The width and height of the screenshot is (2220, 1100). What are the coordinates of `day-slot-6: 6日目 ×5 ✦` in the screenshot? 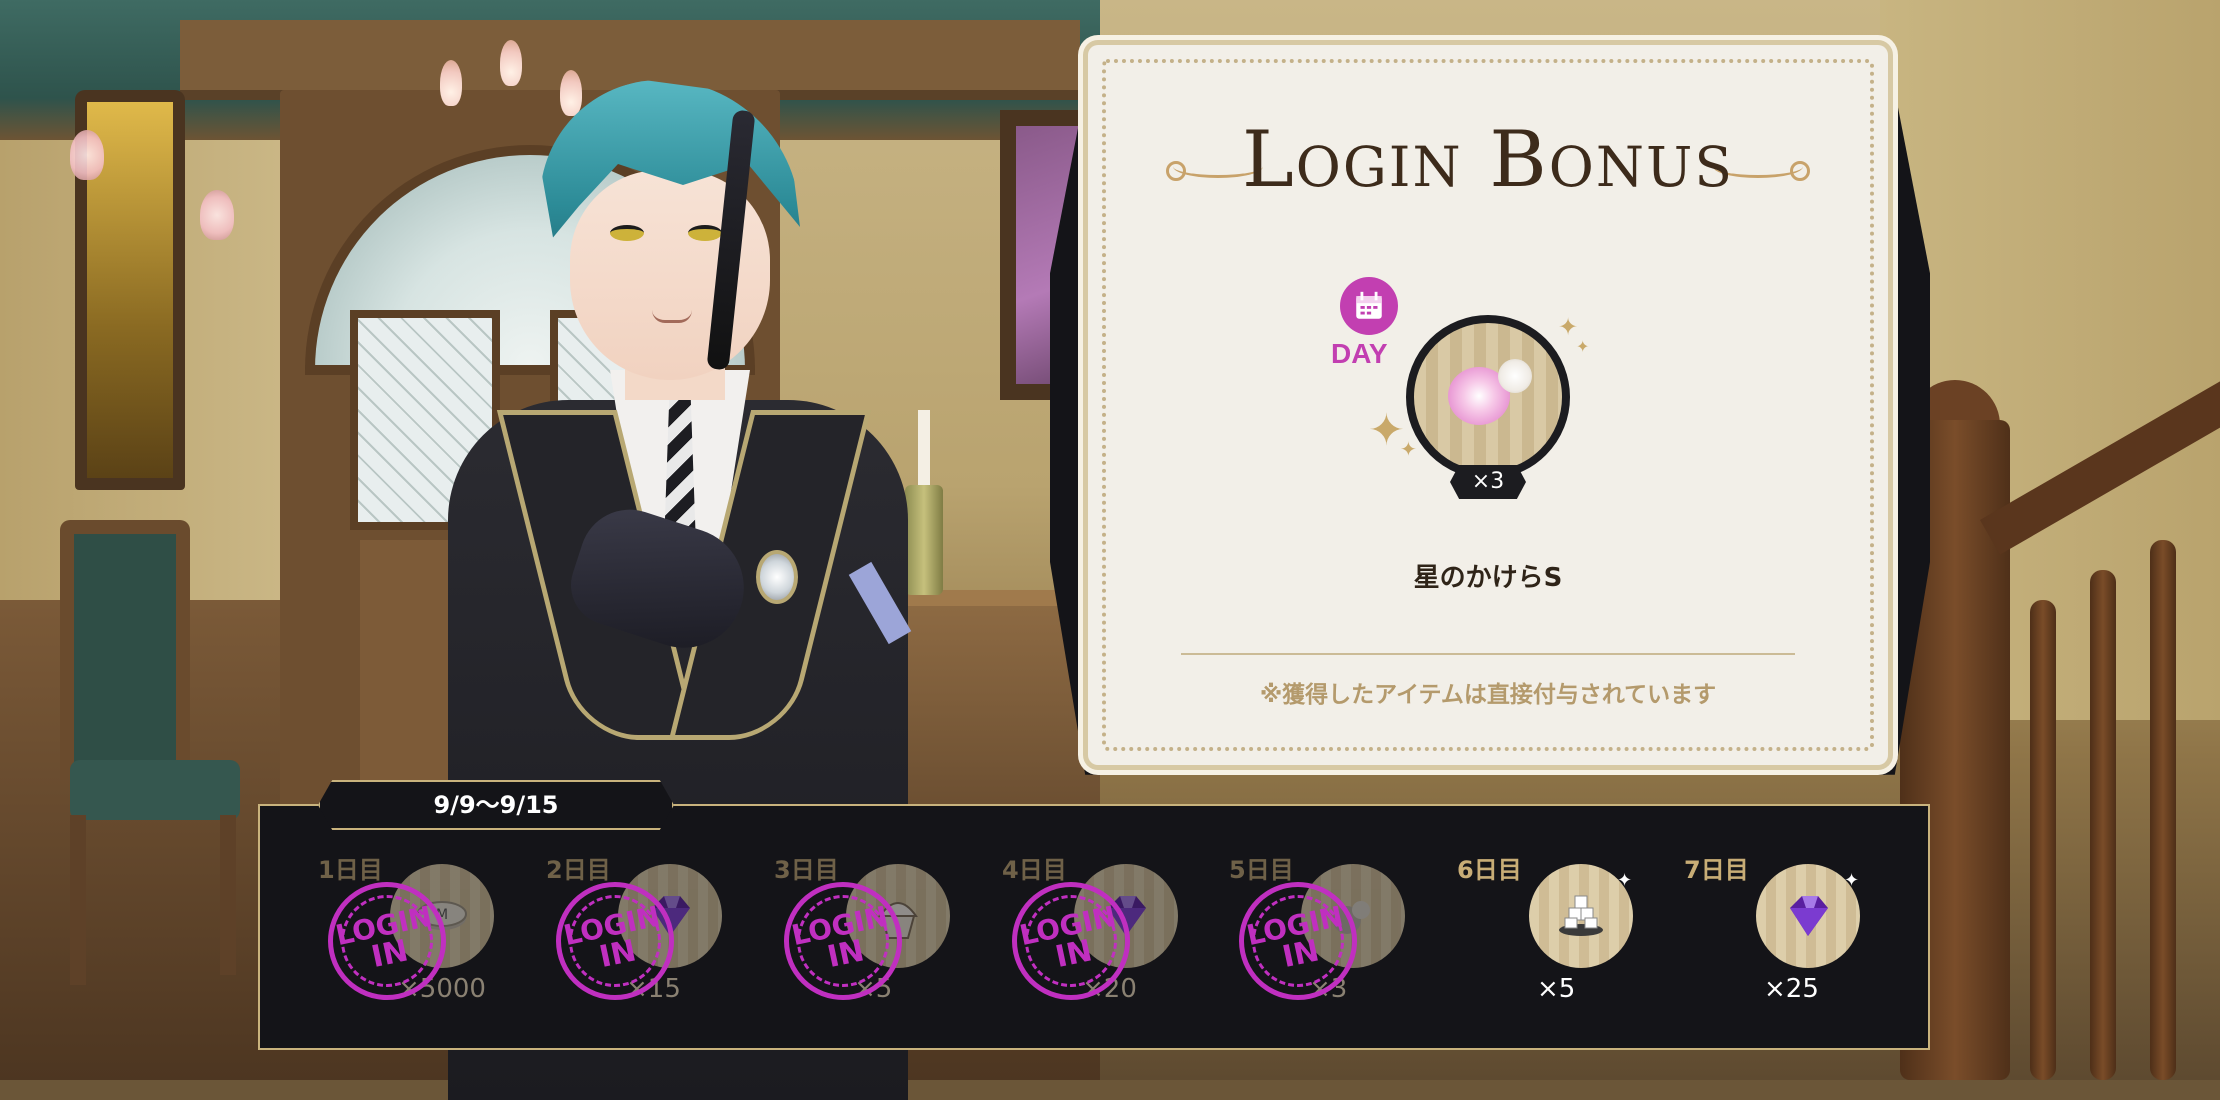 It's located at (1557, 936).